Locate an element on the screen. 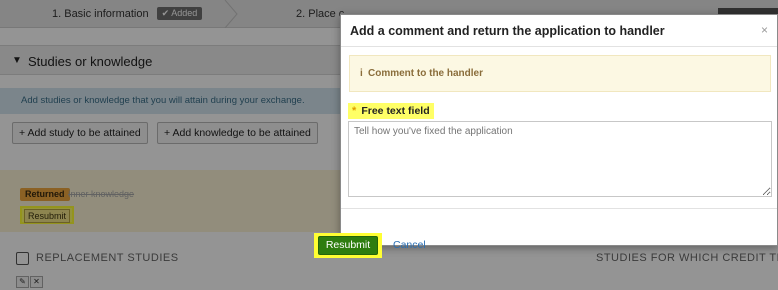 The width and height of the screenshot is (778, 290). field-label-text: Free text field is located at coordinates (395, 111).